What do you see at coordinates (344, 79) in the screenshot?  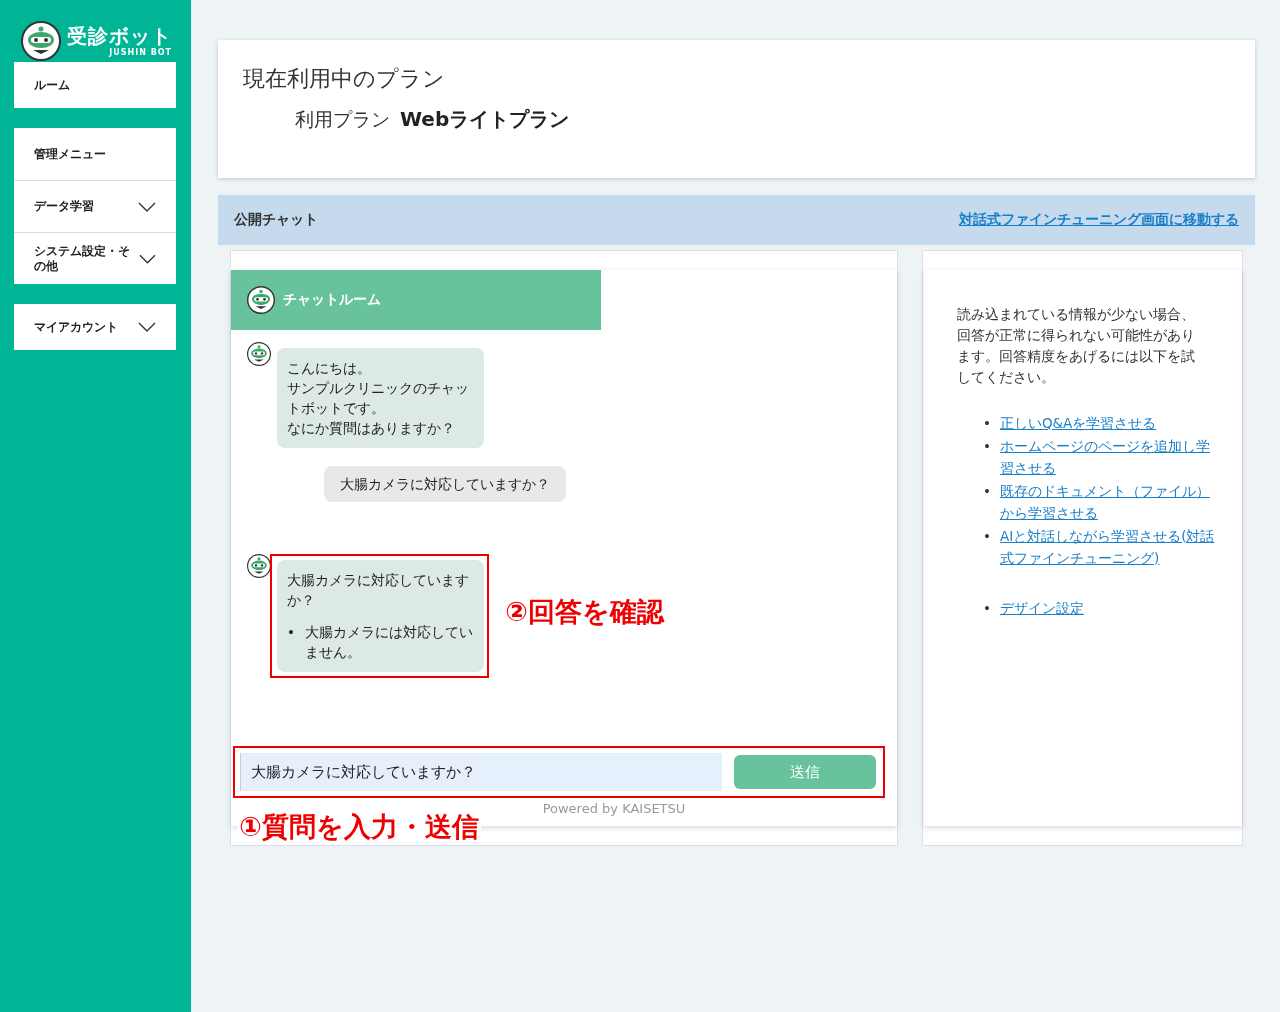 I see `plan-title: 現在利用中のプラン` at bounding box center [344, 79].